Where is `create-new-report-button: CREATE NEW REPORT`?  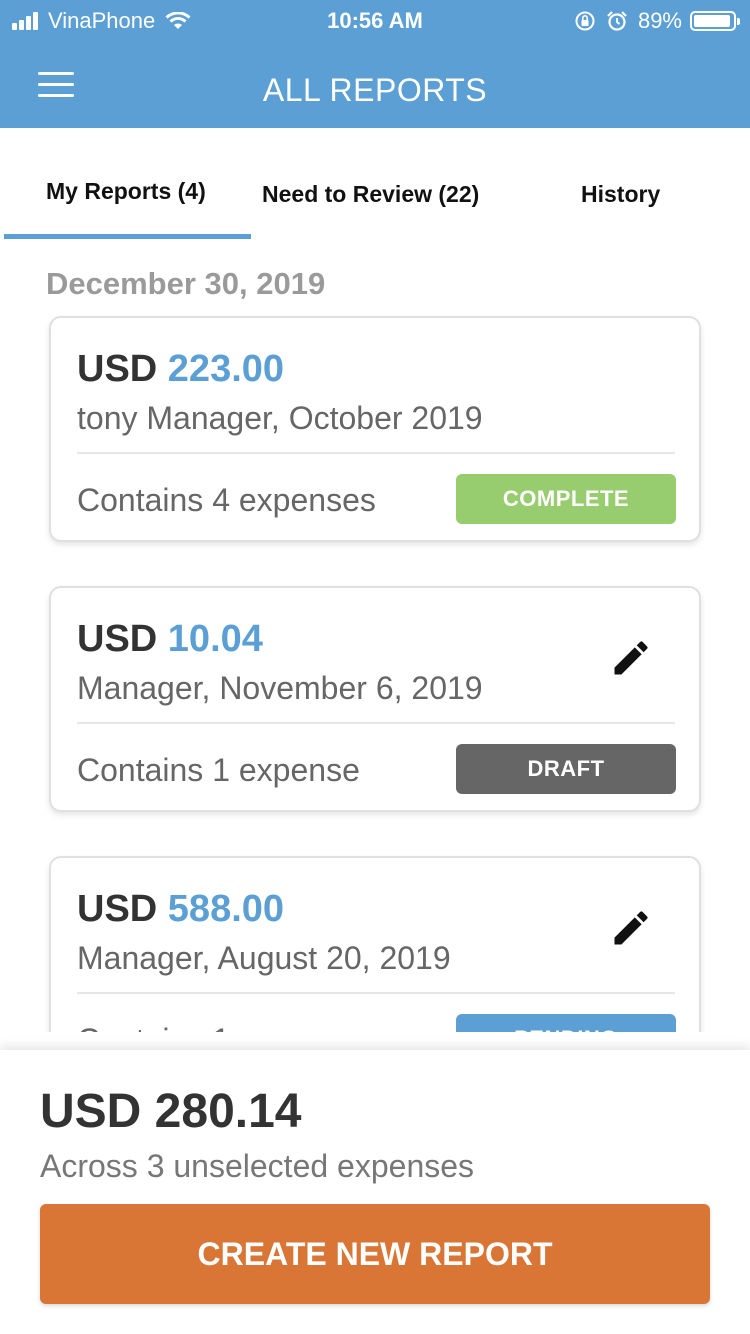
create-new-report-button: CREATE NEW REPORT is located at coordinates (375, 1254).